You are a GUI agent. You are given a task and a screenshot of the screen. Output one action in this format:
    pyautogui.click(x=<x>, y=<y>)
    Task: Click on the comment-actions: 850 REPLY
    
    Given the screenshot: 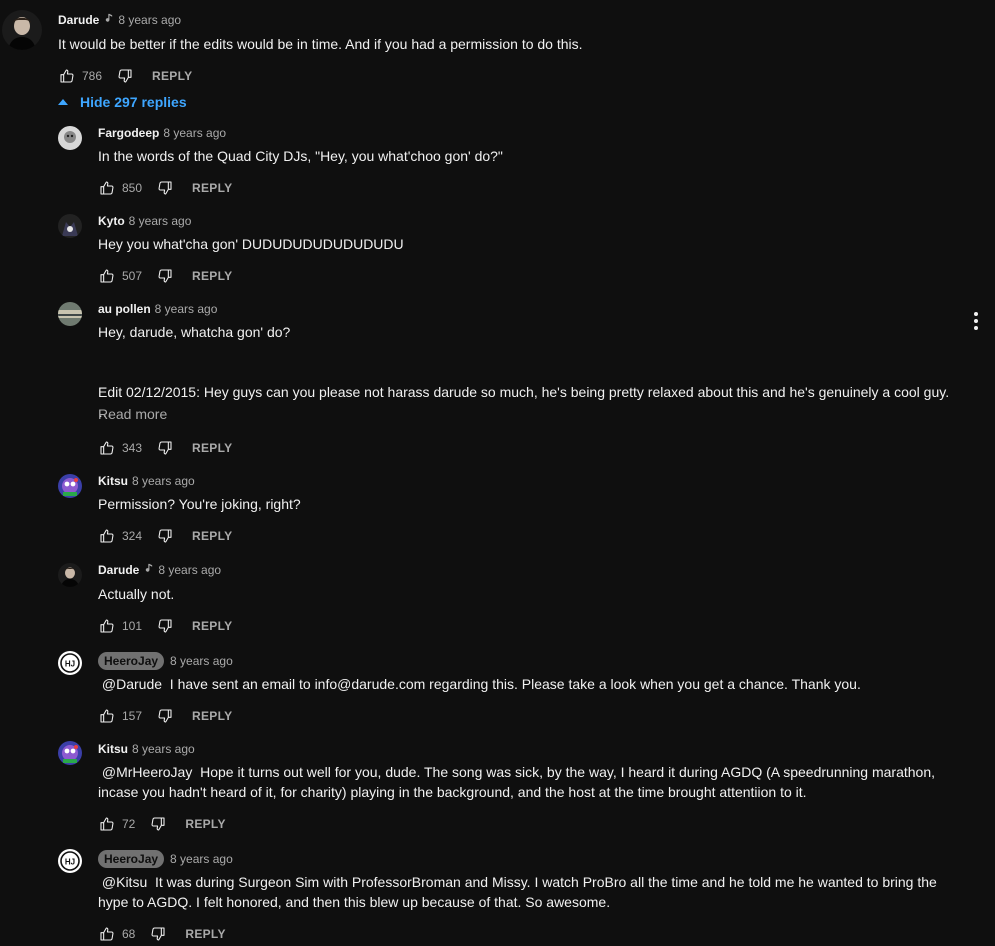 What is the action you would take?
    pyautogui.click(x=165, y=188)
    